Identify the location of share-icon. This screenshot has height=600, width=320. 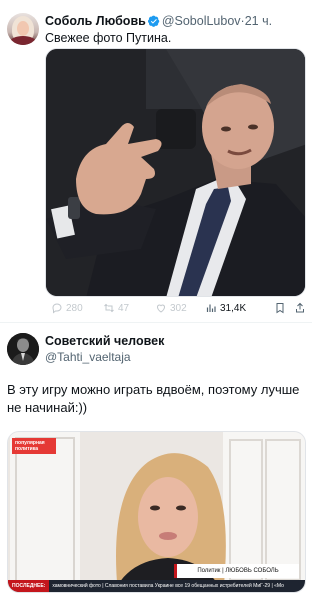
(300, 307).